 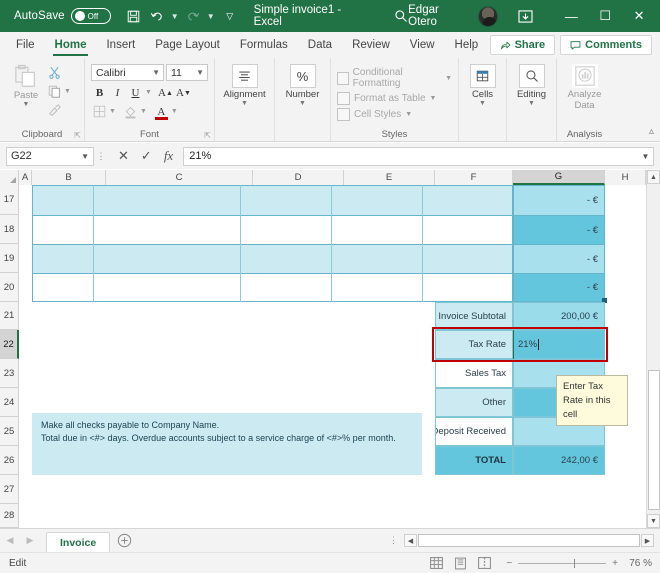 I want to click on conditional-formatting-button: Conditional Formatting ▼, so click(x=394, y=78).